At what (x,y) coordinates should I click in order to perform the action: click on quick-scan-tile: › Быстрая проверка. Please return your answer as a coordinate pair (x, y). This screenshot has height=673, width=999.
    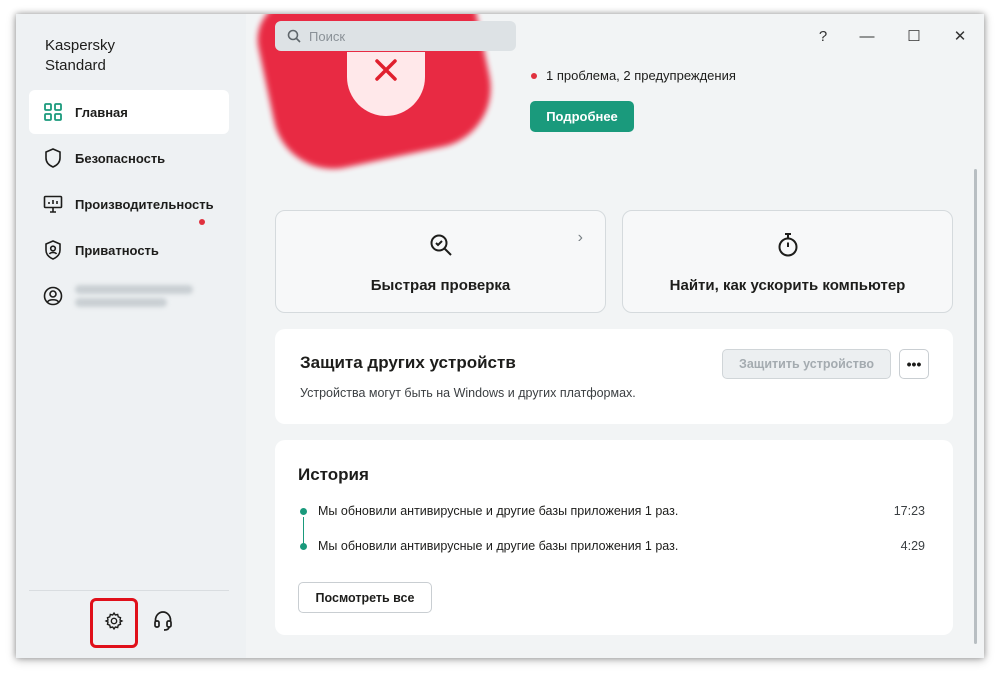
    Looking at the image, I should click on (440, 261).